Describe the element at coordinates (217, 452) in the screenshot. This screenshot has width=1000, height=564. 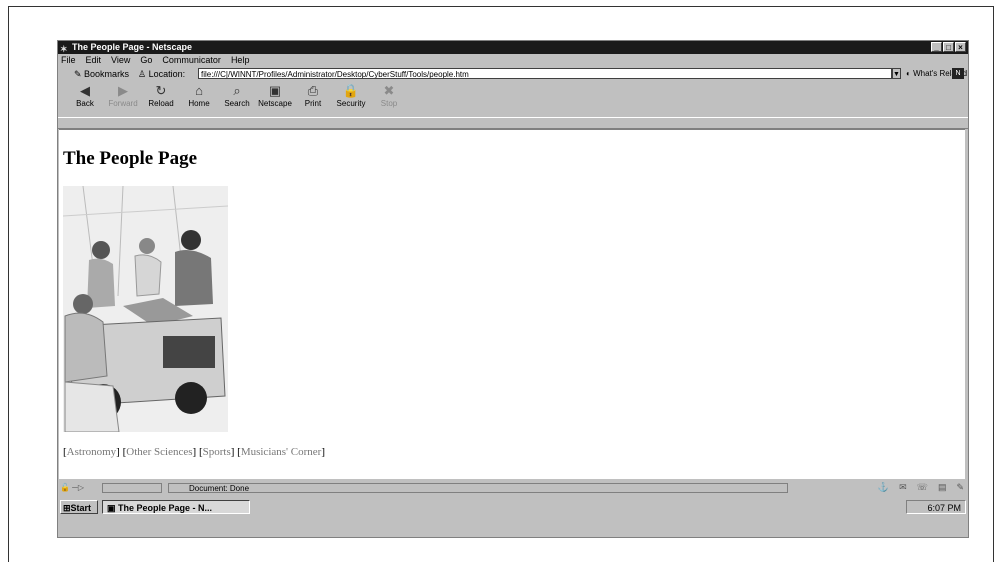
I see `link-sports: Sports` at that location.